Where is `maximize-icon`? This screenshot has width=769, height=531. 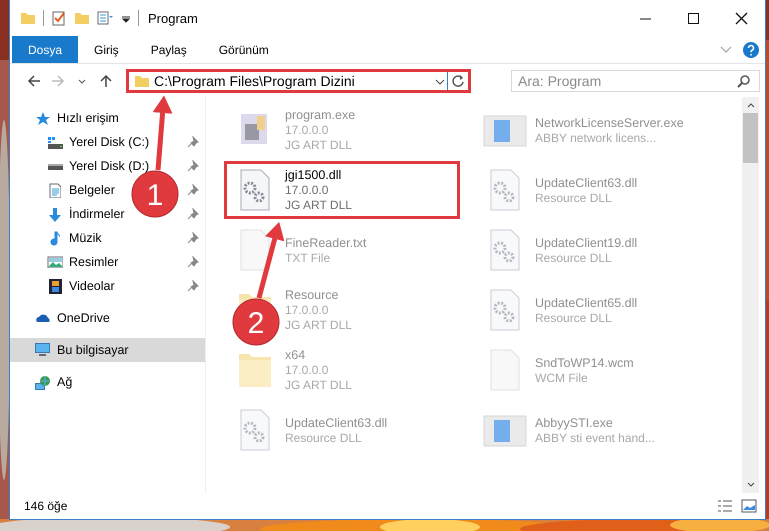
maximize-icon is located at coordinates (693, 18).